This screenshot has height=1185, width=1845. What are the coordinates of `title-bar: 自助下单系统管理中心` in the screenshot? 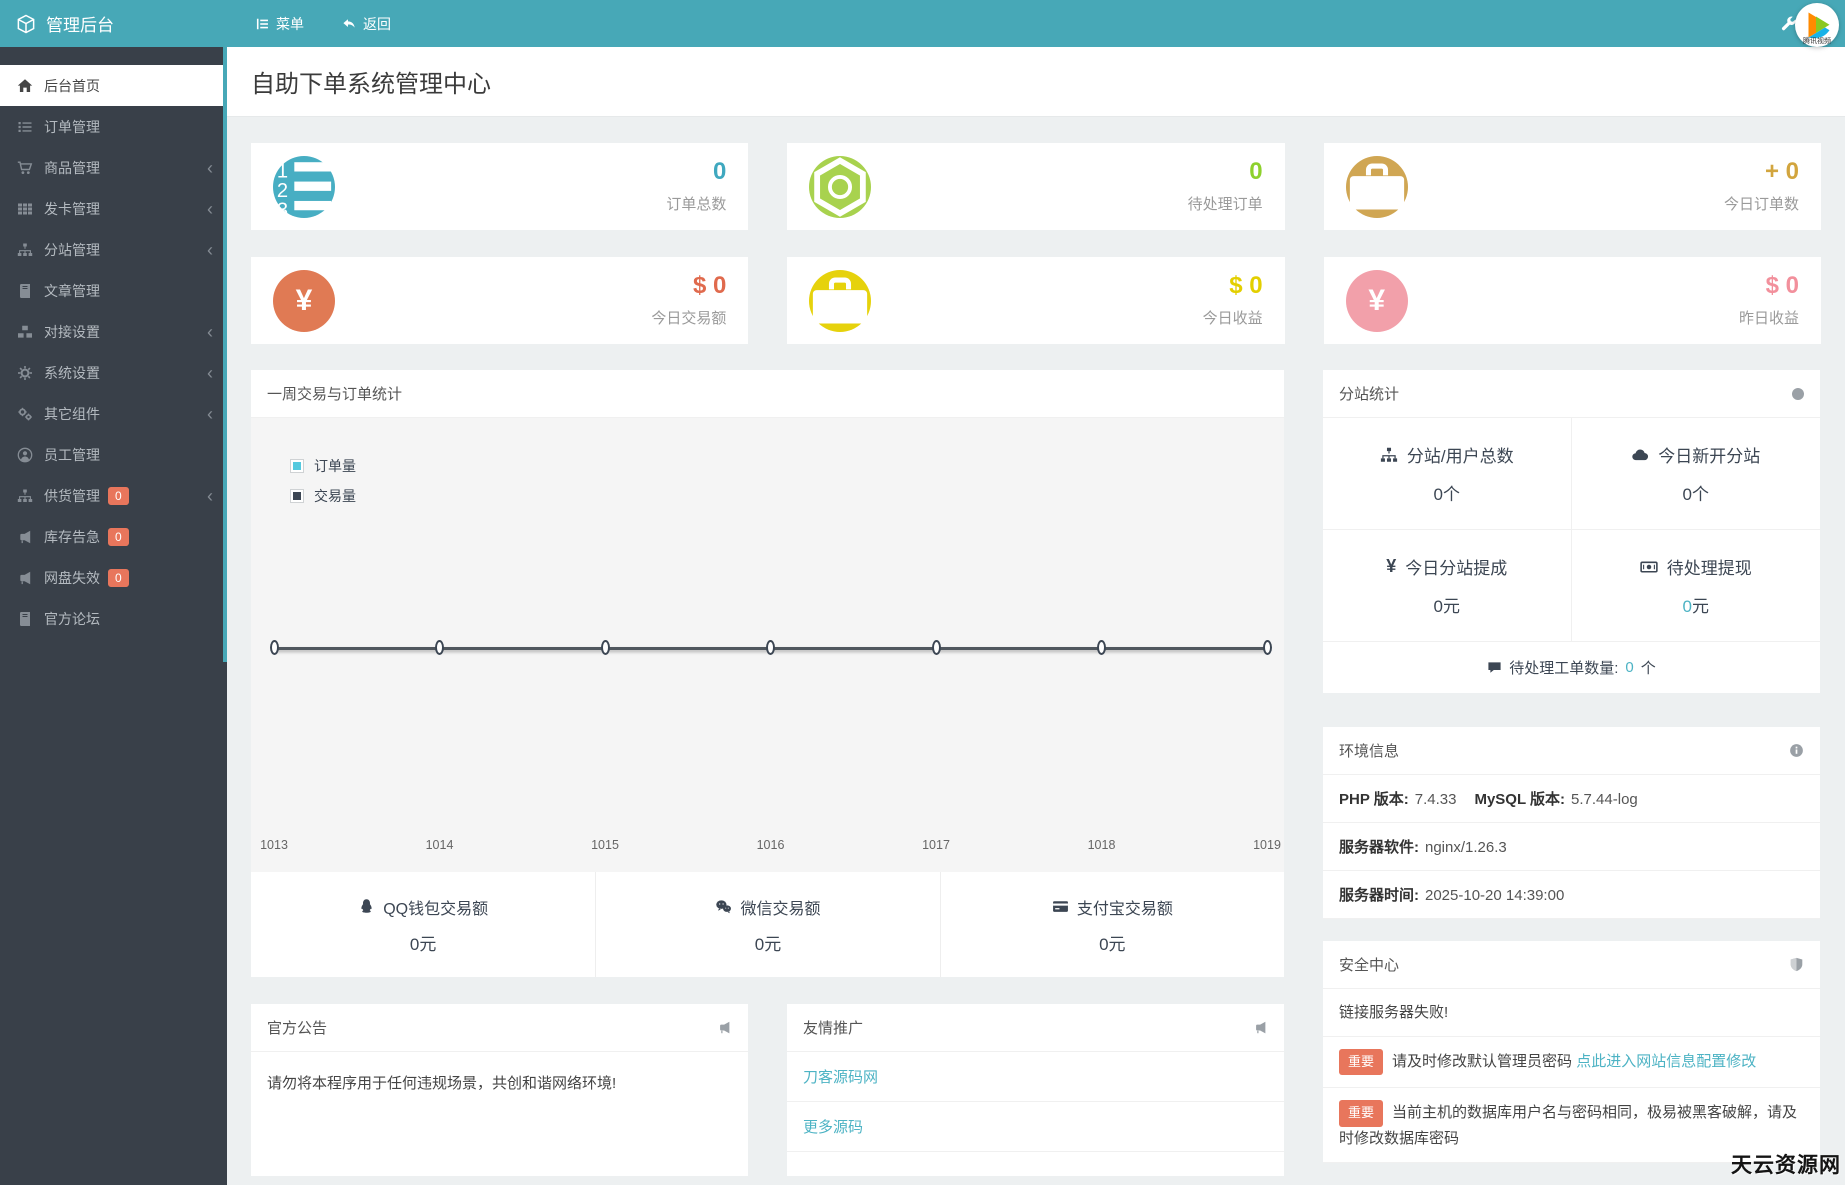 It's located at (1036, 82).